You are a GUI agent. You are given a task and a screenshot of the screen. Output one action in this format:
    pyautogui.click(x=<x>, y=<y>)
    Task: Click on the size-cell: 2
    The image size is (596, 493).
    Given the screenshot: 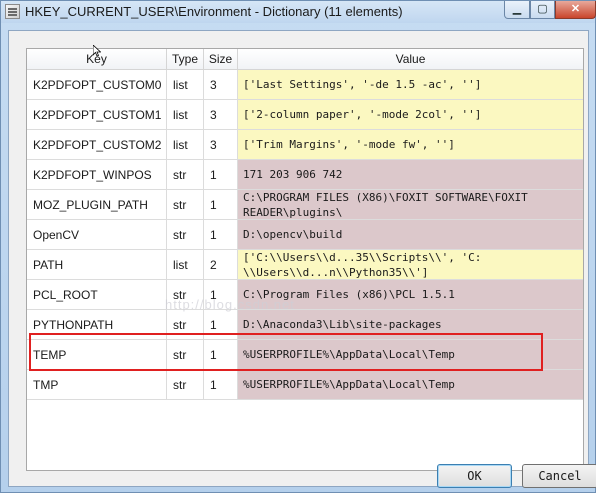 What is the action you would take?
    pyautogui.click(x=221, y=265)
    